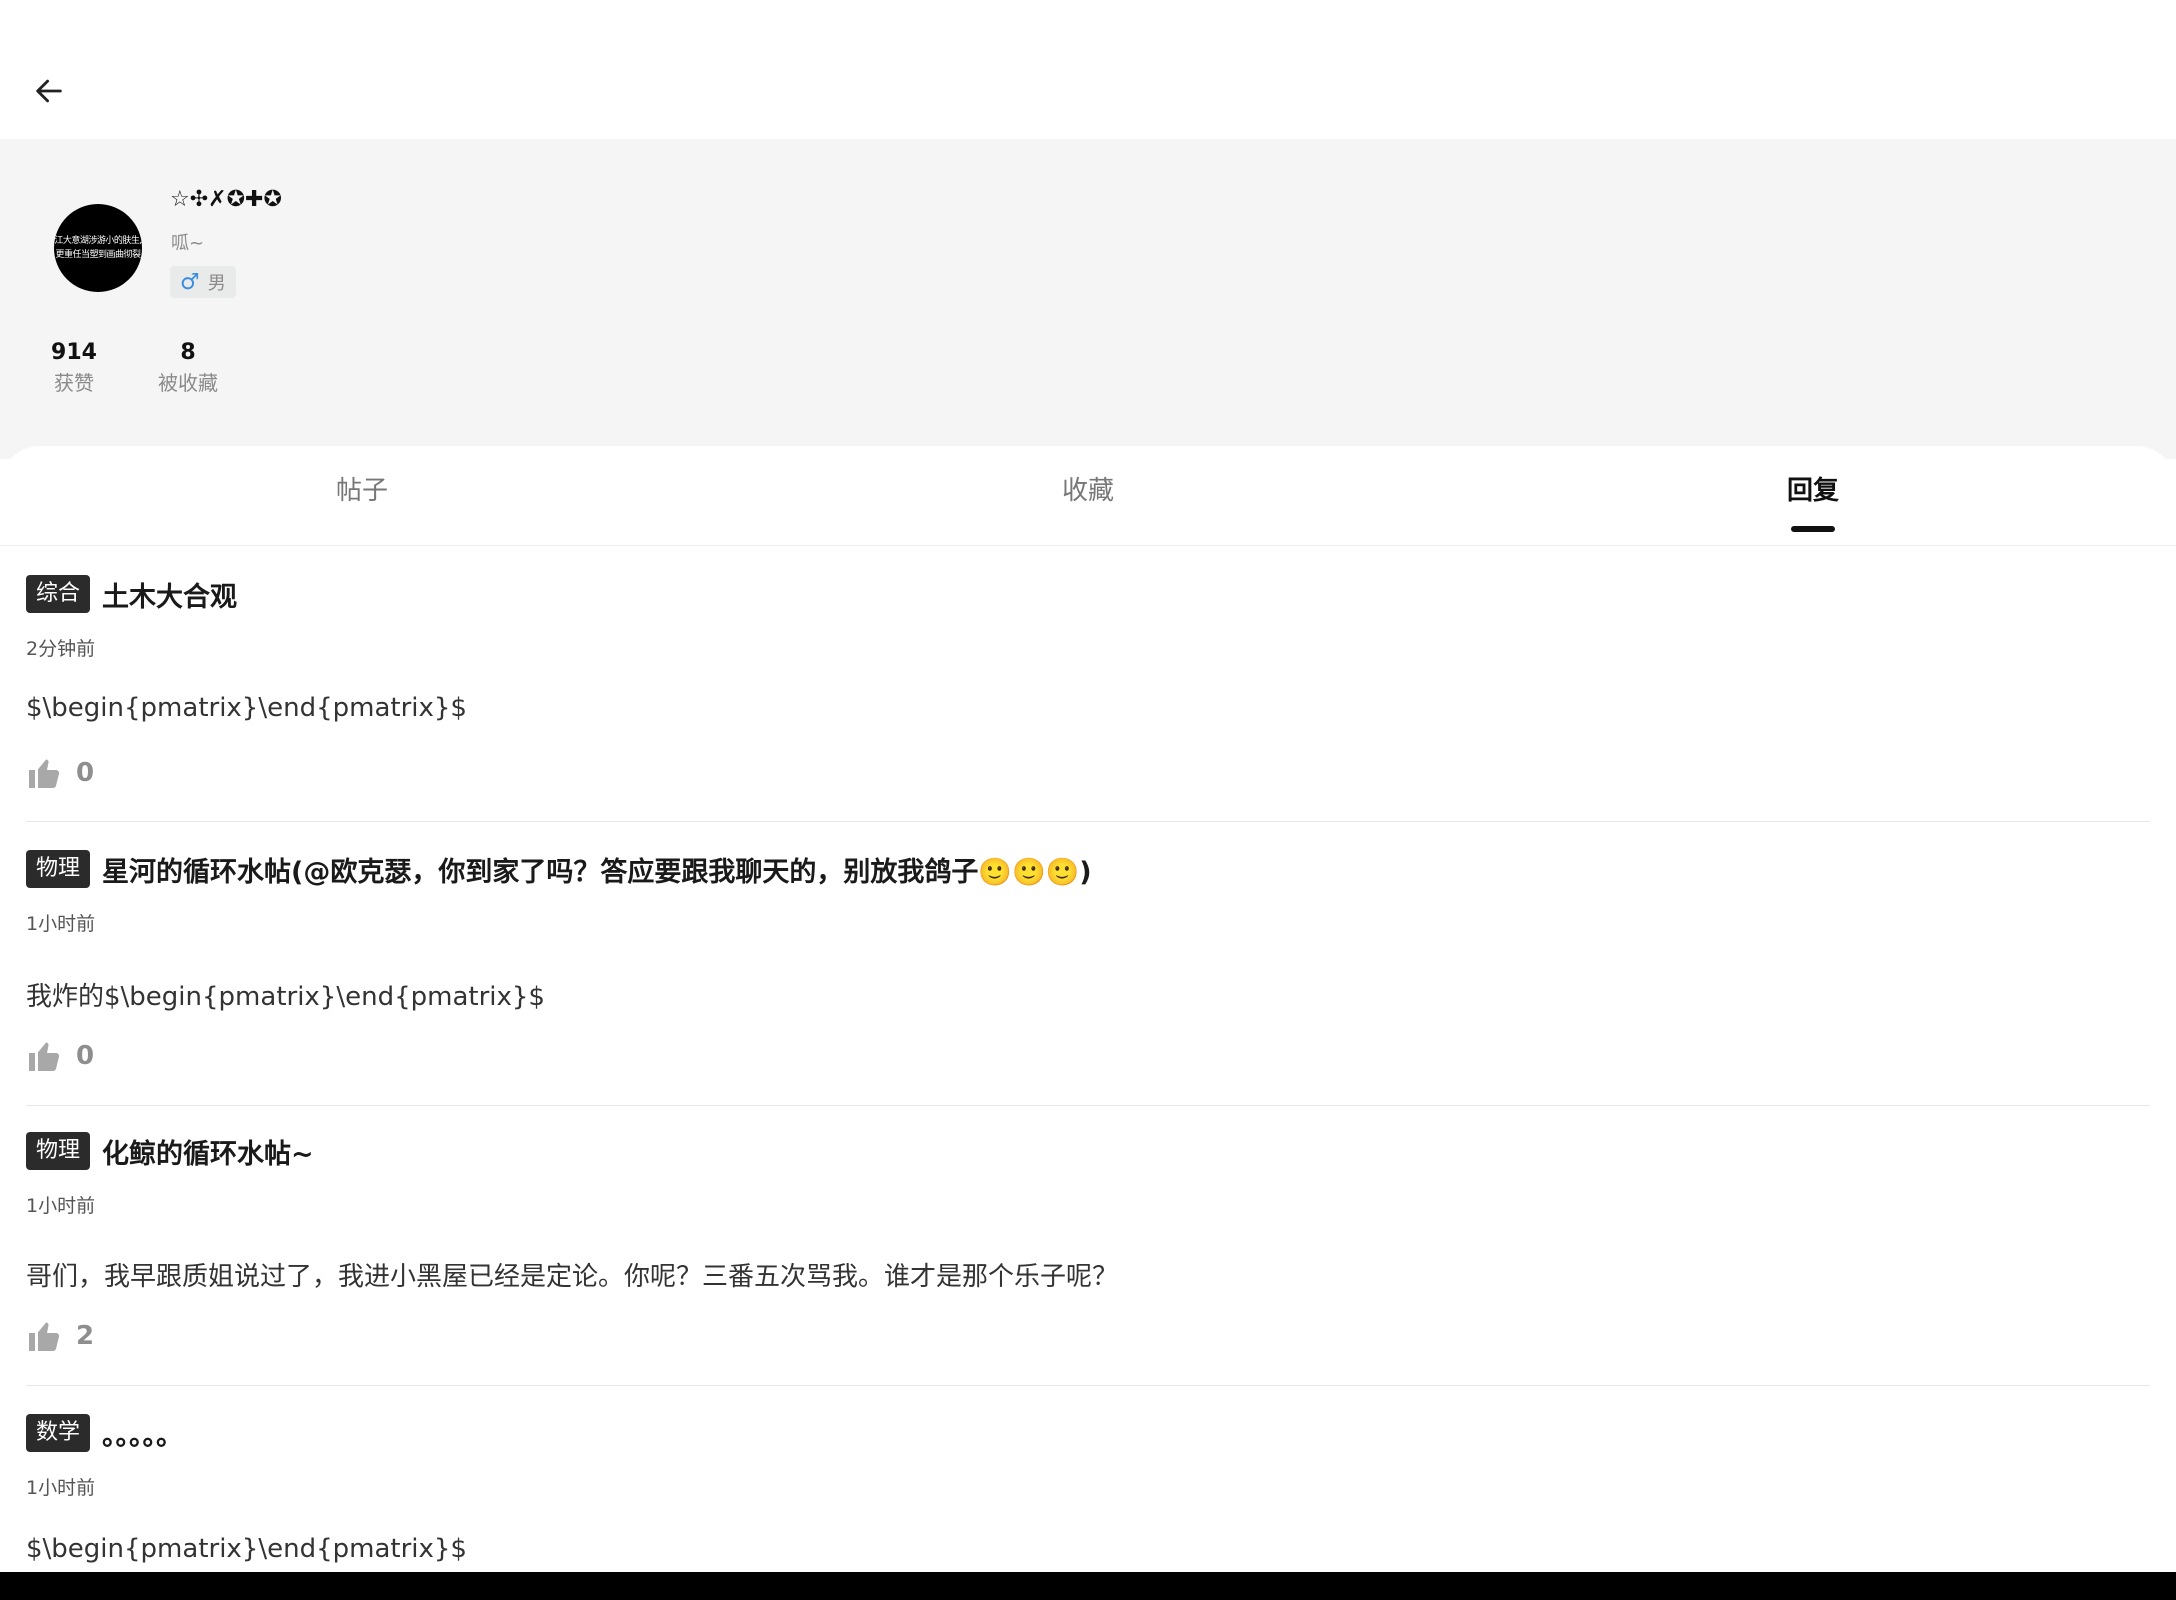 The height and width of the screenshot is (1600, 2176). I want to click on gender-label: 男, so click(216, 283).